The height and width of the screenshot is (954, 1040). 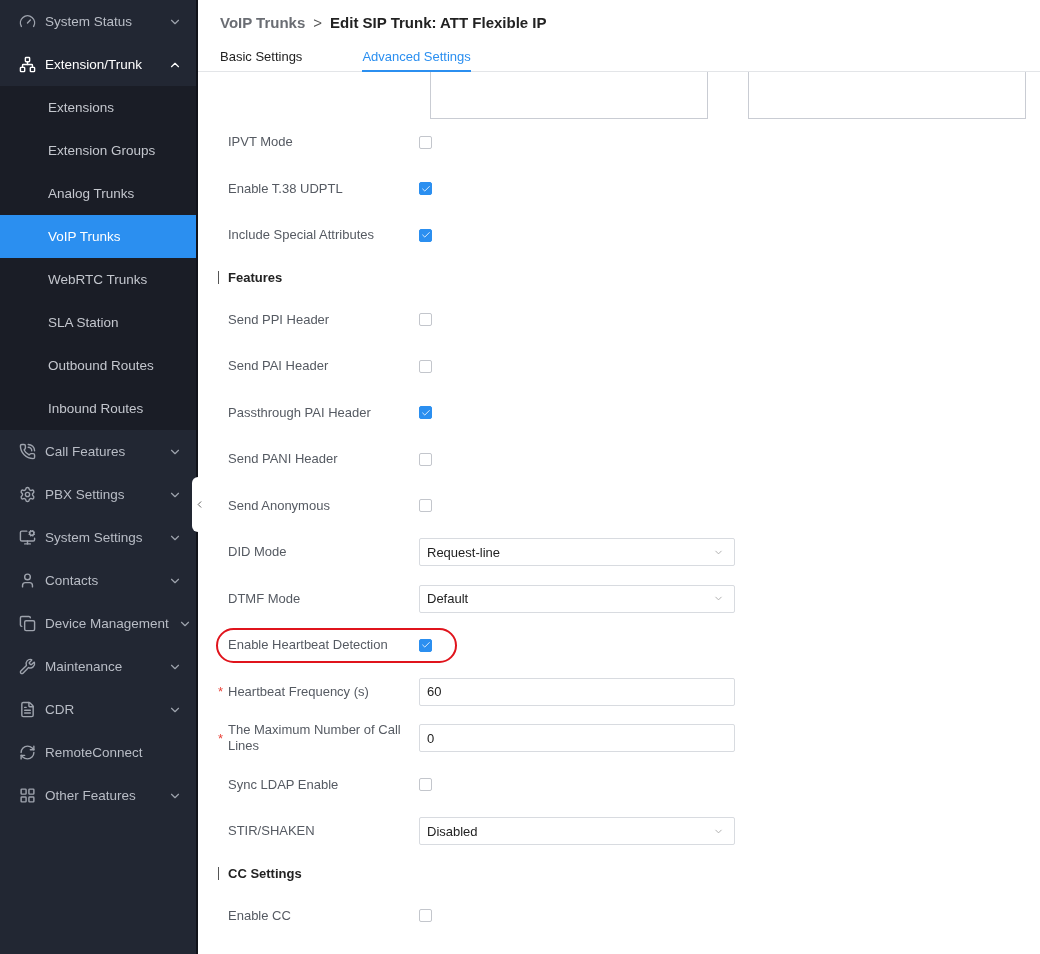 What do you see at coordinates (261, 60) in the screenshot?
I see `tab: Basic Settings` at bounding box center [261, 60].